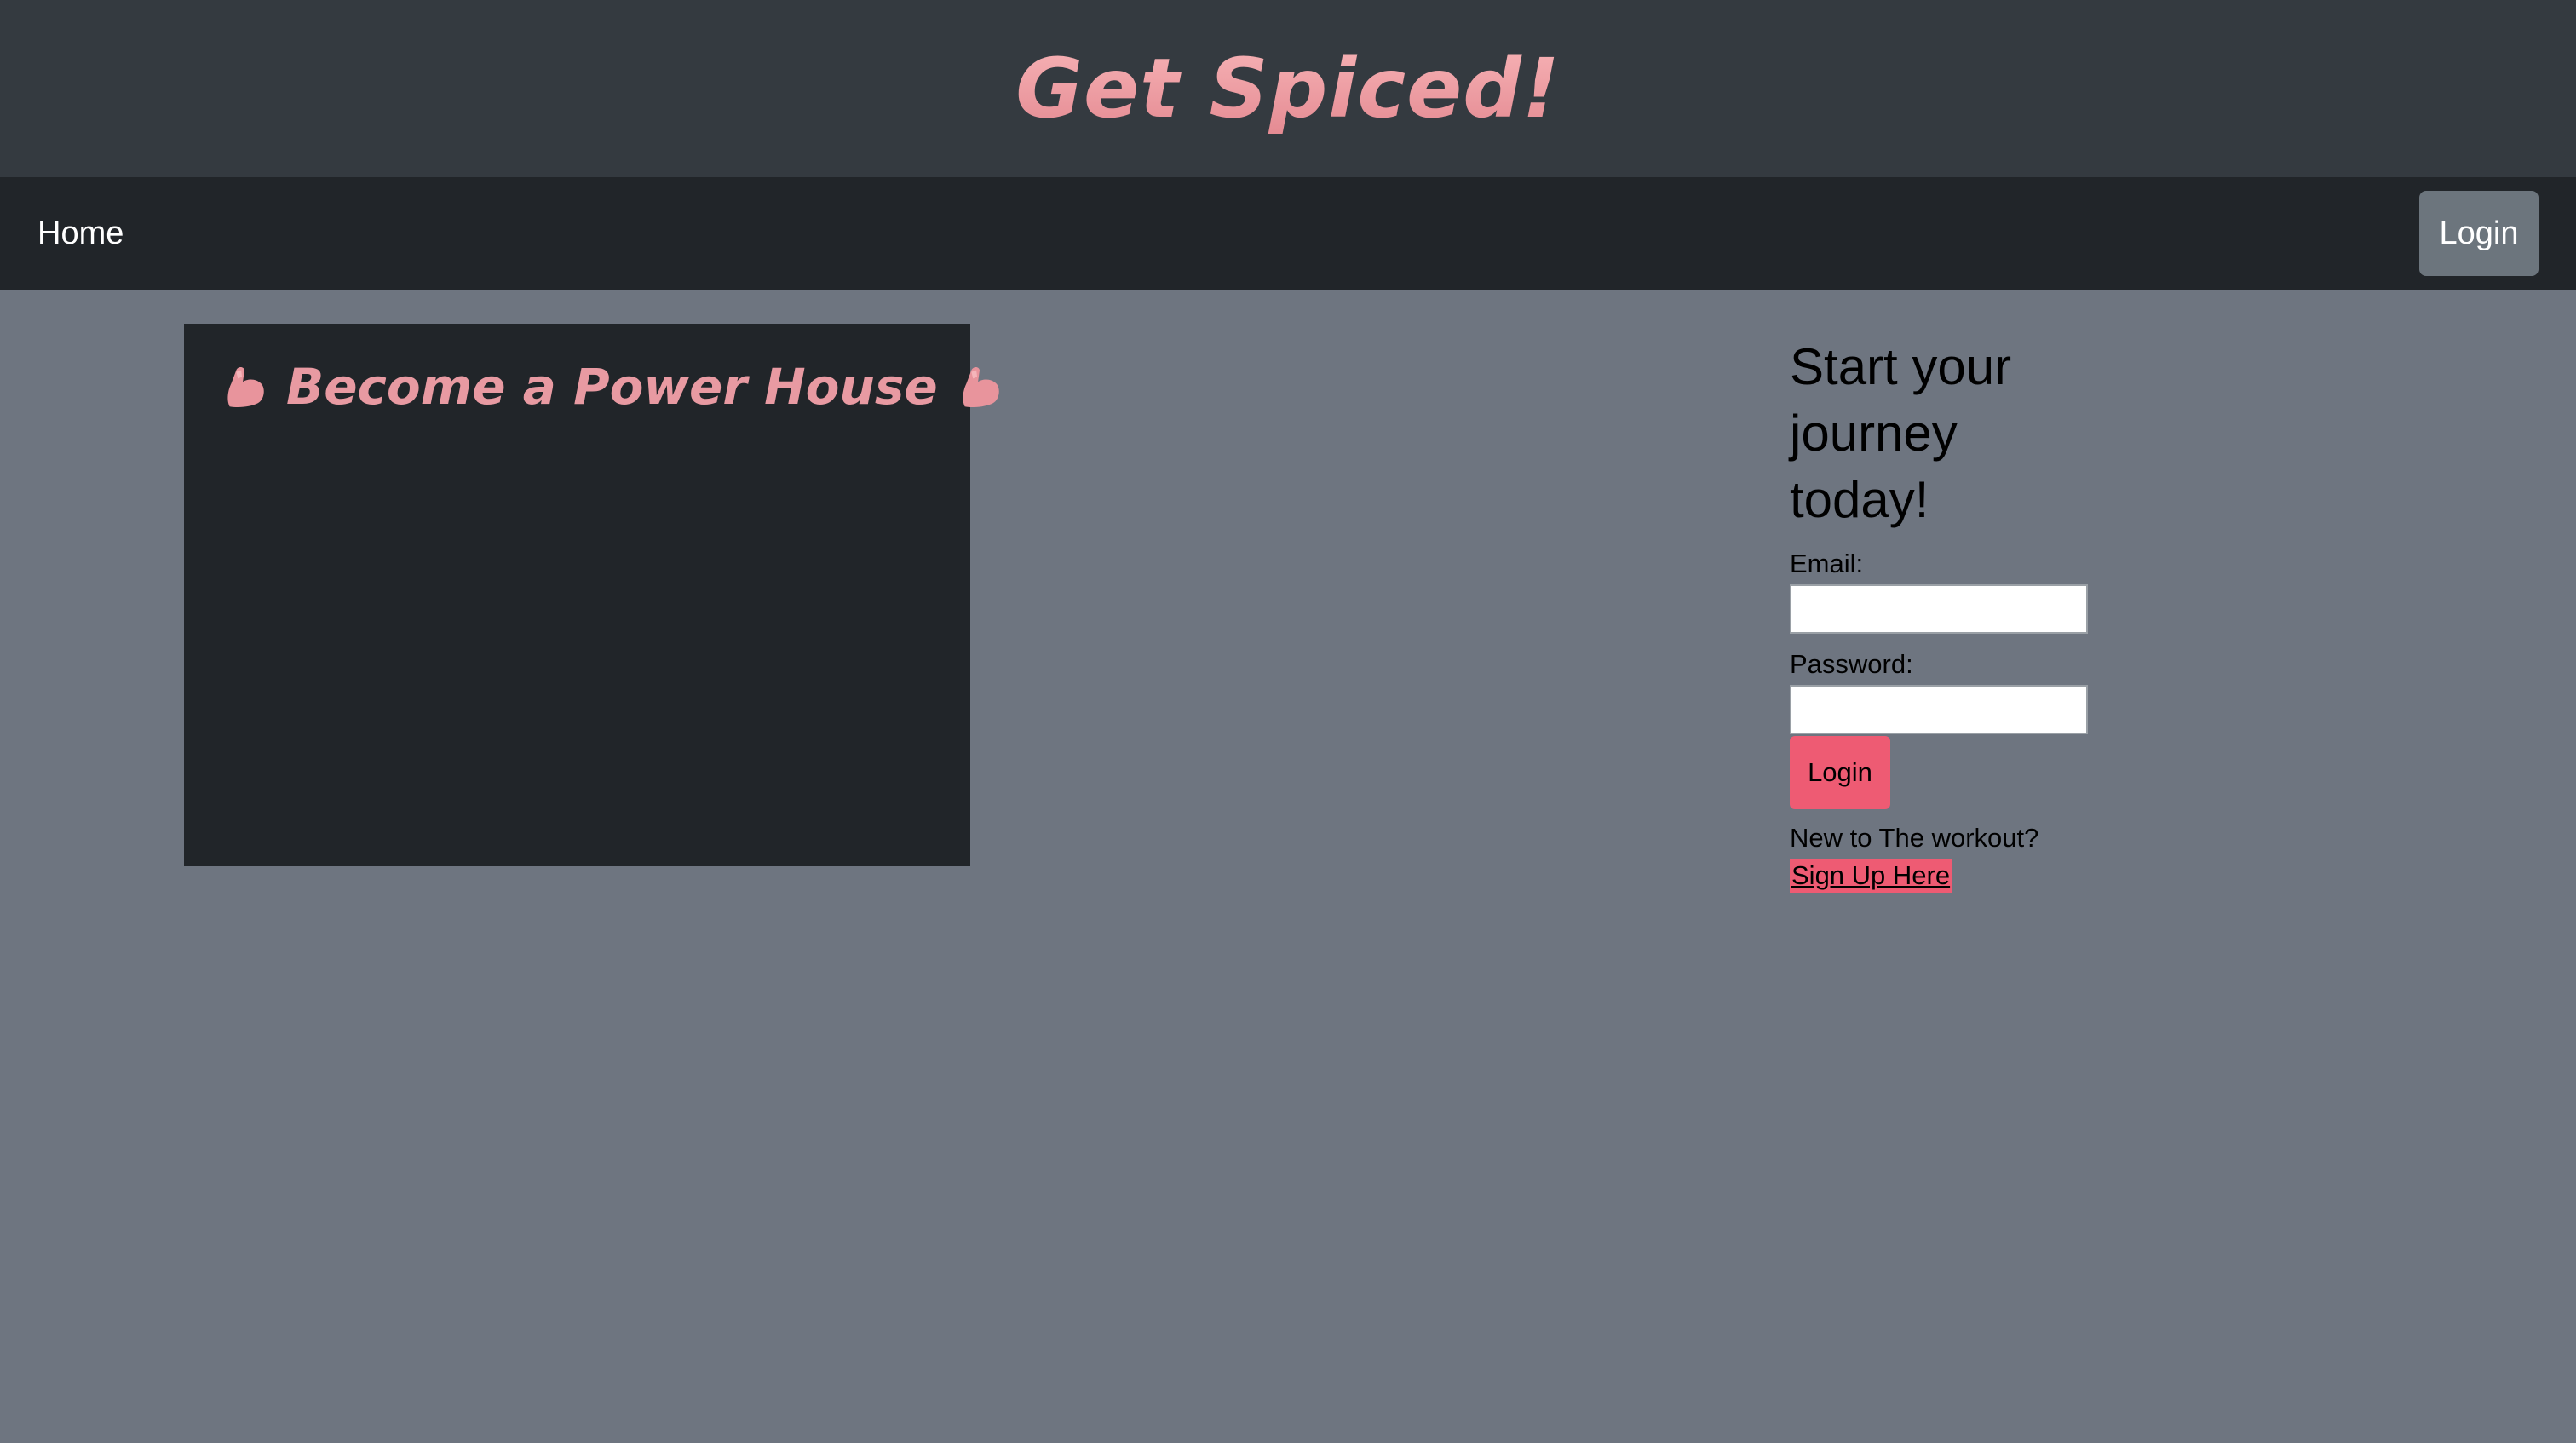  I want to click on nav-login-button: Login, so click(2479, 233).